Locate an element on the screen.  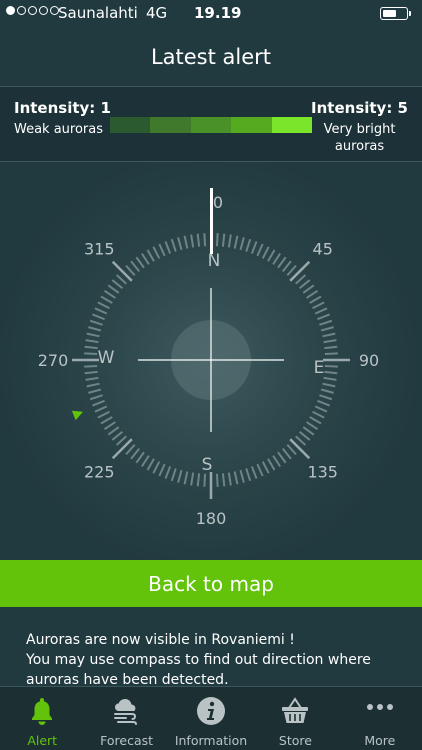
intensity-scale-bar is located at coordinates (211, 125).